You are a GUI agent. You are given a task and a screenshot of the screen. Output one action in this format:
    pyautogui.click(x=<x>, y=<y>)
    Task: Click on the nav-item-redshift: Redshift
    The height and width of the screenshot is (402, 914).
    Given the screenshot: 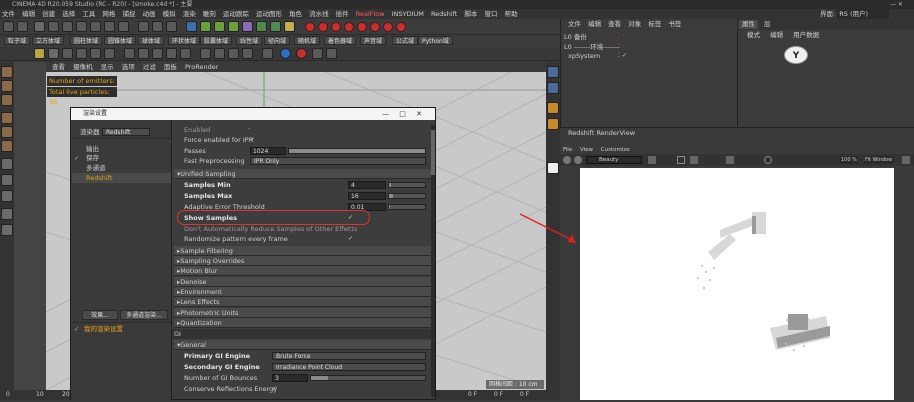 What is the action you would take?
    pyautogui.click(x=99, y=178)
    